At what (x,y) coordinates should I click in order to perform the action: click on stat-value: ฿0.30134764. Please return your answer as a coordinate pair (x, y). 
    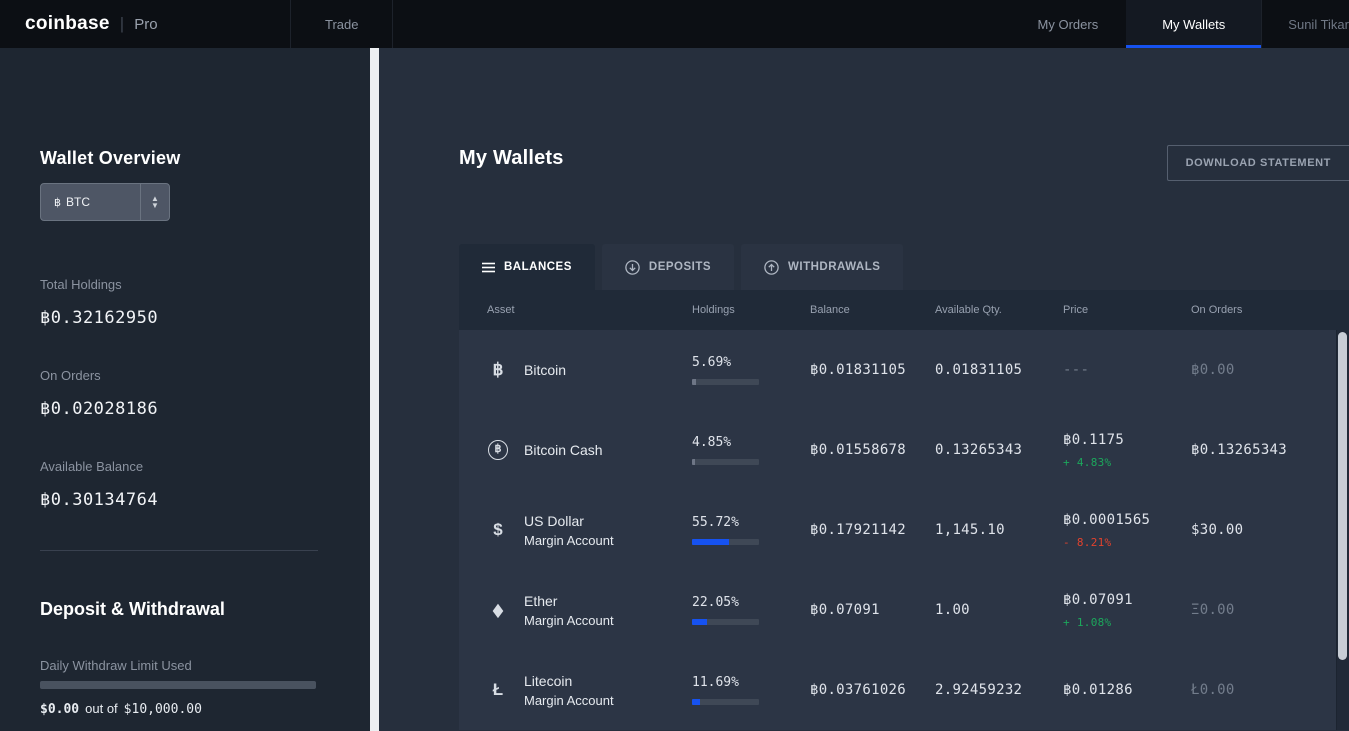
    Looking at the image, I should click on (99, 500).